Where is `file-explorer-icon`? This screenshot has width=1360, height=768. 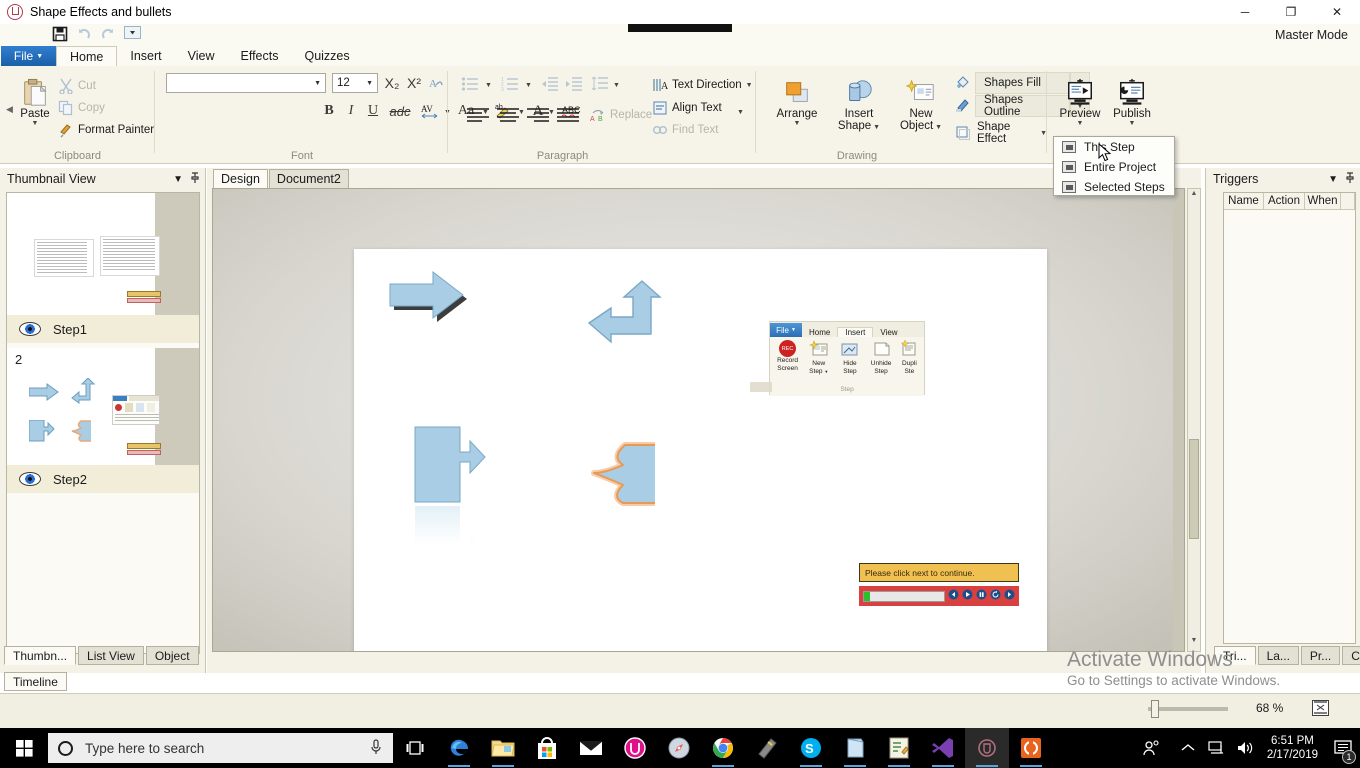 file-explorer-icon is located at coordinates (503, 748).